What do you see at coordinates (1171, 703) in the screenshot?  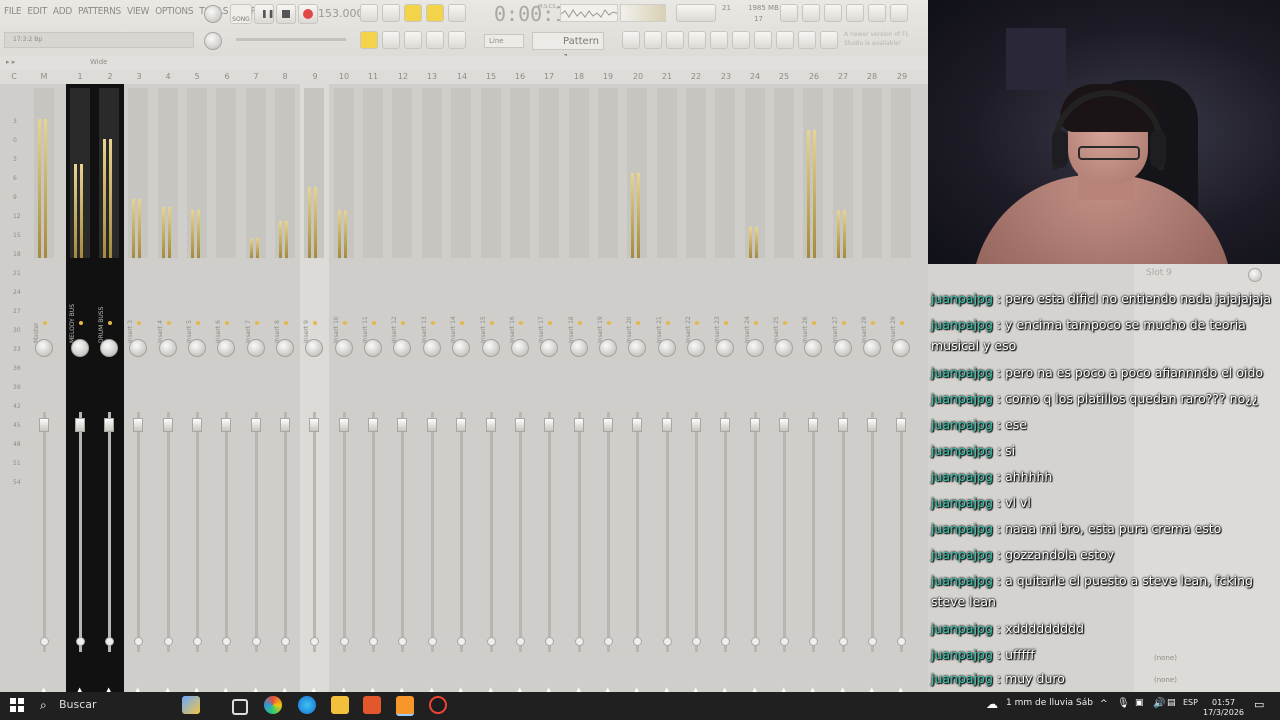 I see `network-icon: ▤` at bounding box center [1171, 703].